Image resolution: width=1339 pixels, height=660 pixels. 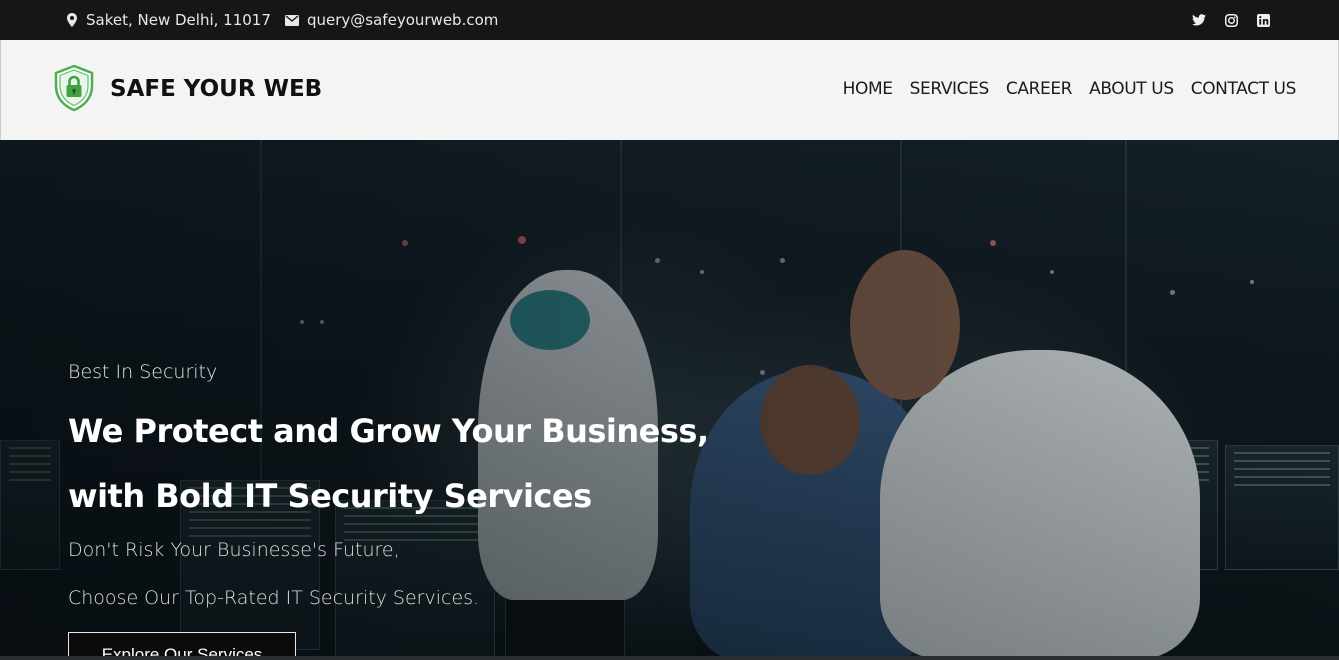 What do you see at coordinates (216, 89) in the screenshot?
I see `brand-name: SAFE YOUR WEB` at bounding box center [216, 89].